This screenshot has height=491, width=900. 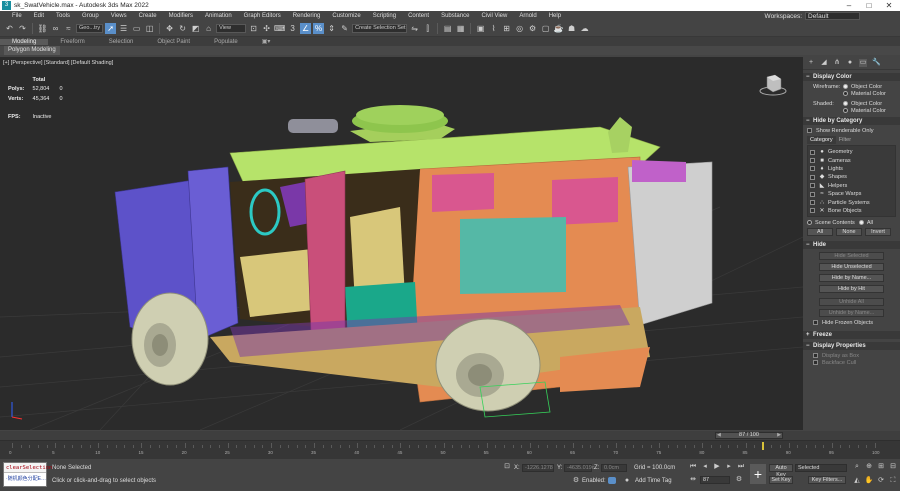 What do you see at coordinates (17, 16) in the screenshot?
I see `menu-file: File` at bounding box center [17, 16].